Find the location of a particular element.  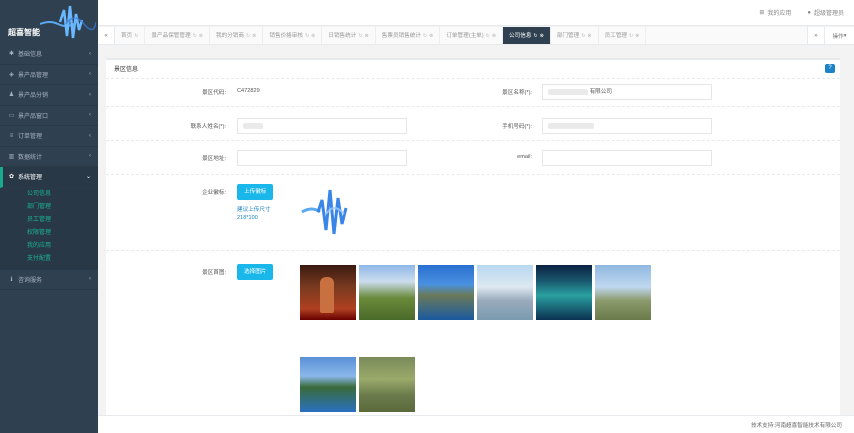

sidebar-item-product-manage: ◈ 景产品管理 ‹ is located at coordinates (49, 75).